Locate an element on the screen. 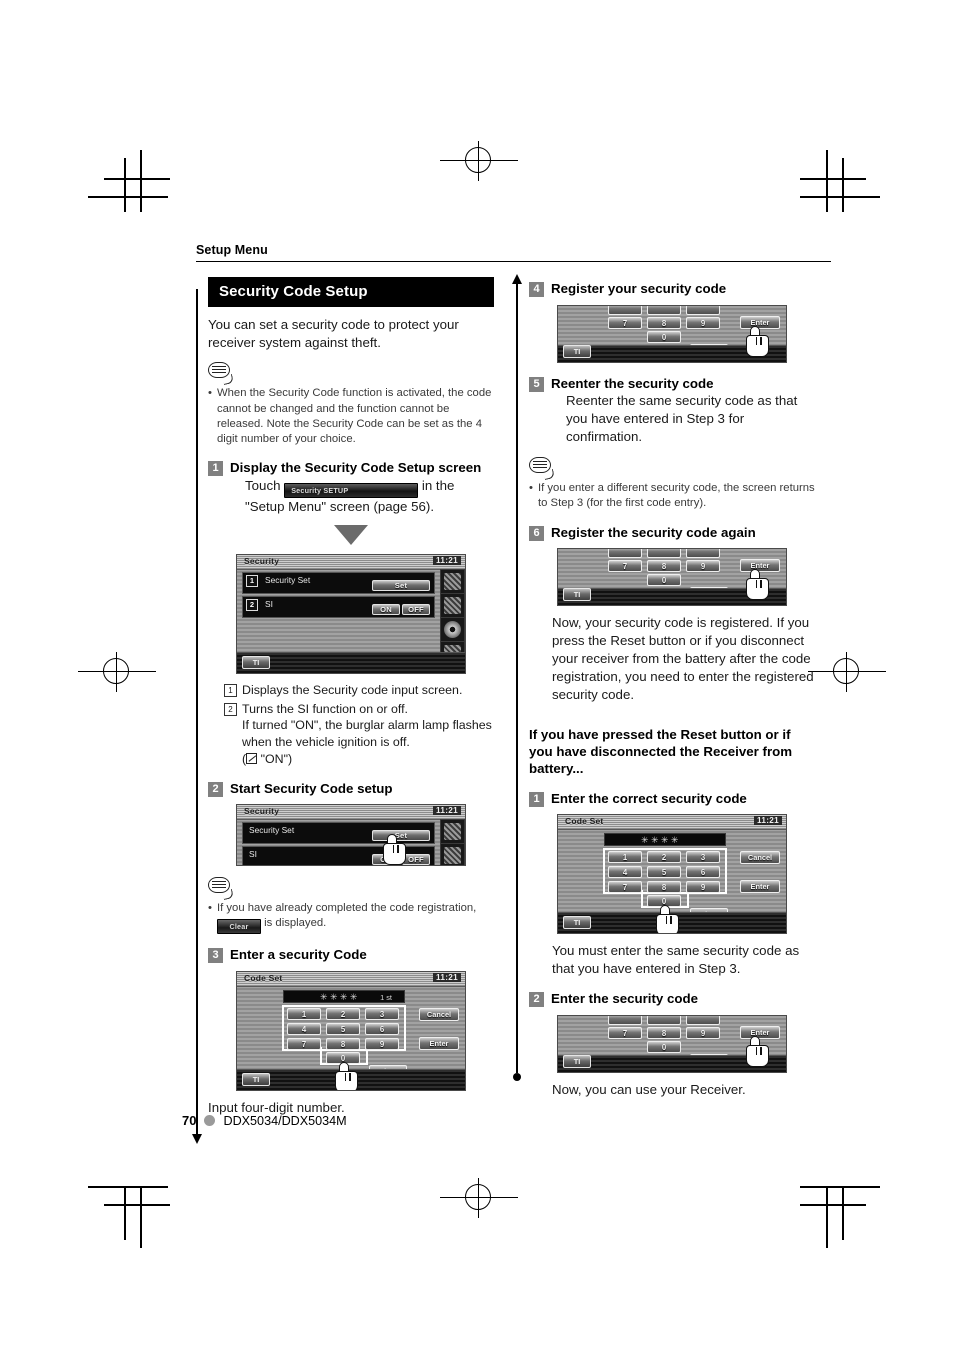 Image resolution: width=954 pixels, height=1350 pixels. step-2: 2 Start Security Code setup is located at coordinates (351, 789).